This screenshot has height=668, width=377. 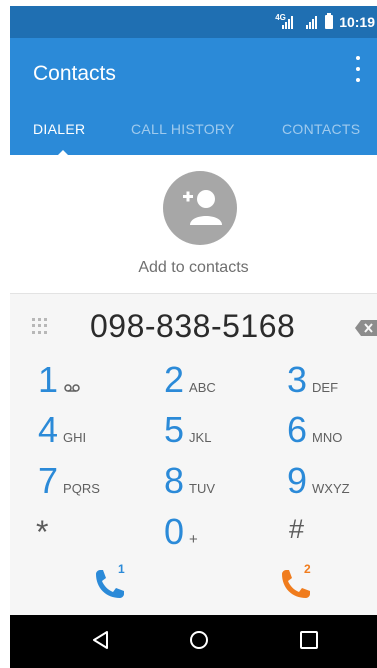 What do you see at coordinates (297, 379) in the screenshot?
I see `key-digit: 3` at bounding box center [297, 379].